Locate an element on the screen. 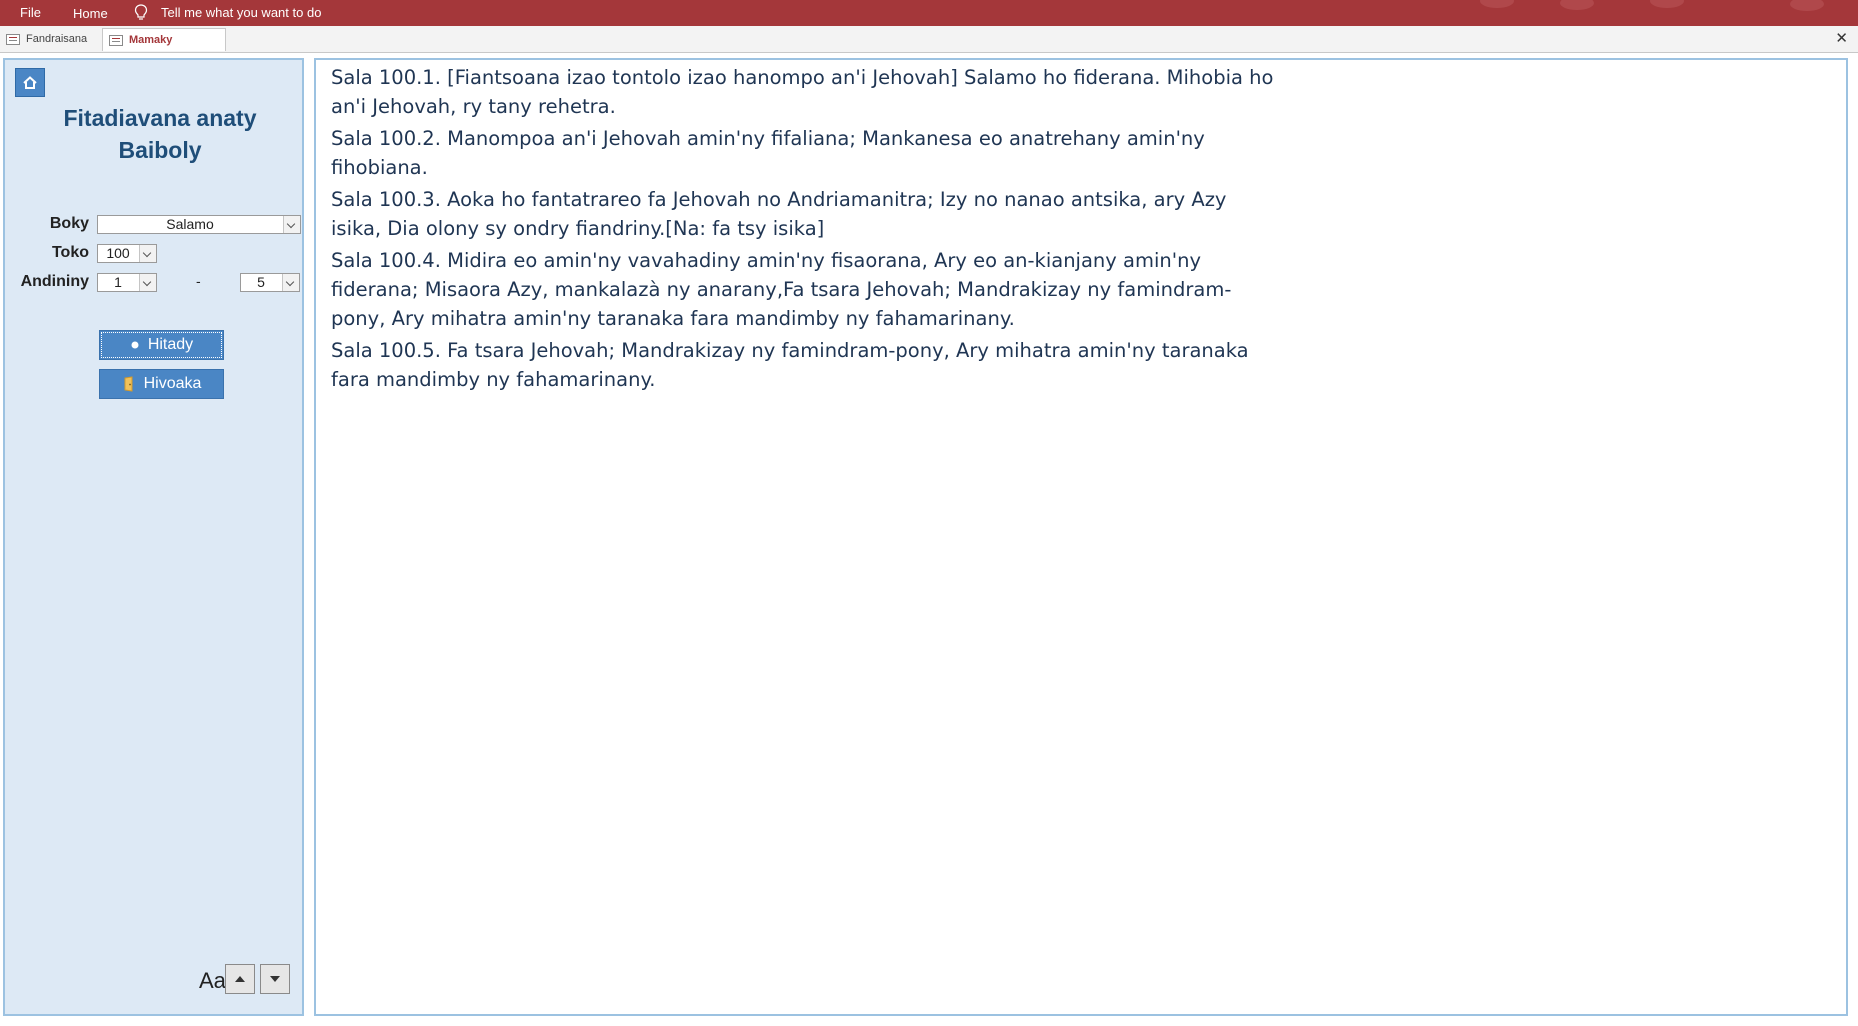 This screenshot has height=1026, width=1858. lightbulb-icon is located at coordinates (141, 12).